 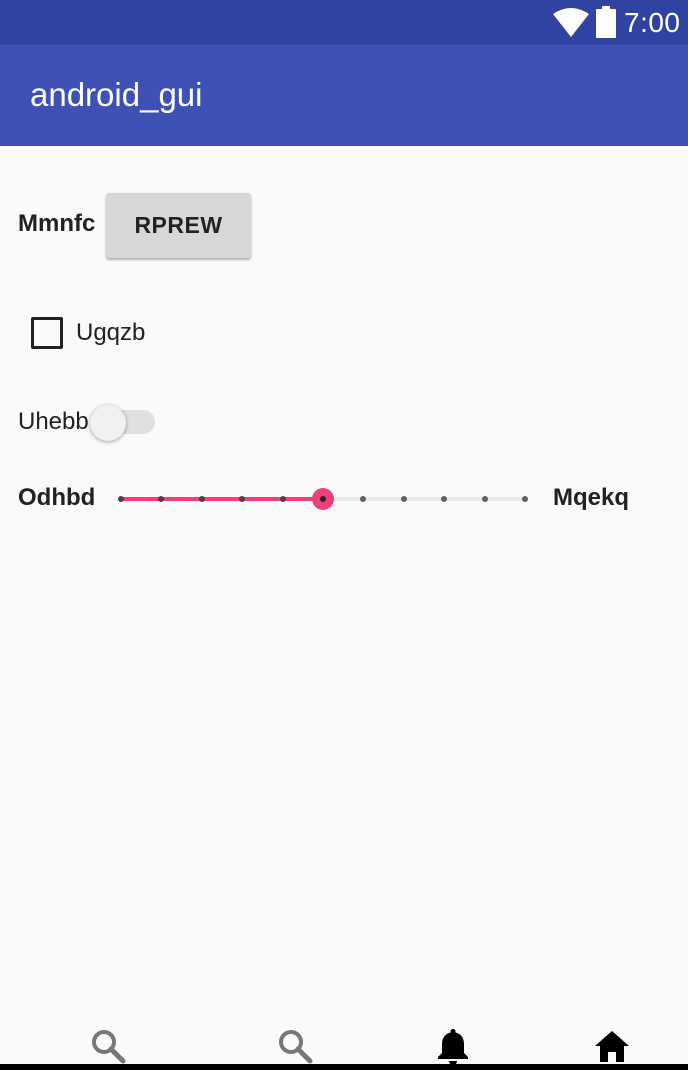 I want to click on status-clock: 7:00, so click(x=652, y=22).